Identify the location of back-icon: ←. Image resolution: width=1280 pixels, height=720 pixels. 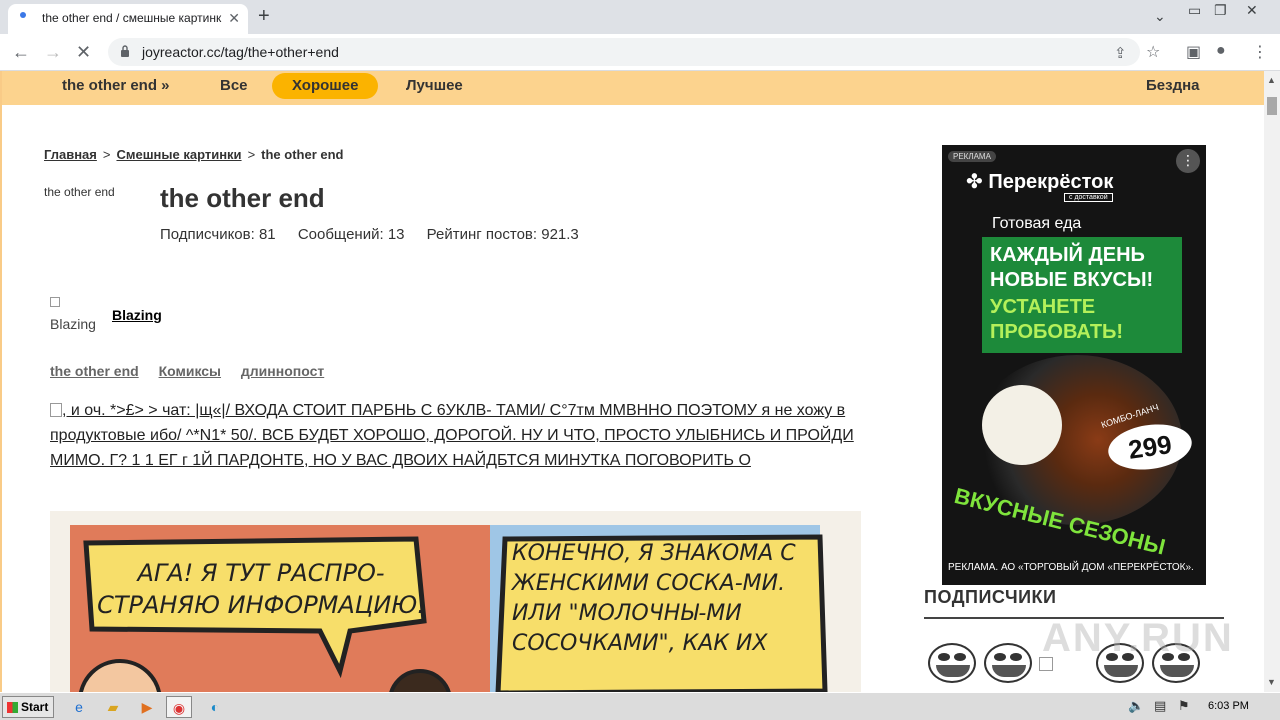
(21, 52).